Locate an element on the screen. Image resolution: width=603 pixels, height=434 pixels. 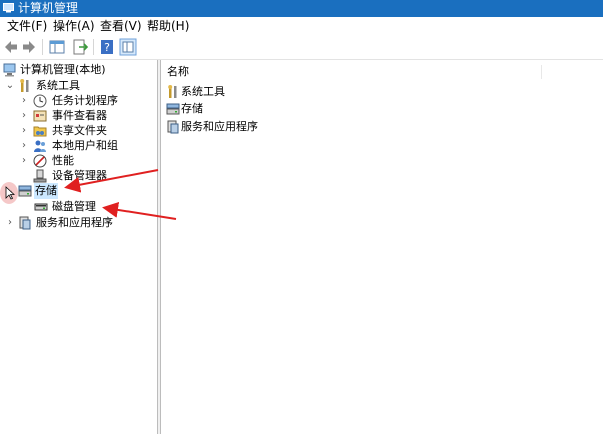
performance-icon is located at coordinates (40, 161).